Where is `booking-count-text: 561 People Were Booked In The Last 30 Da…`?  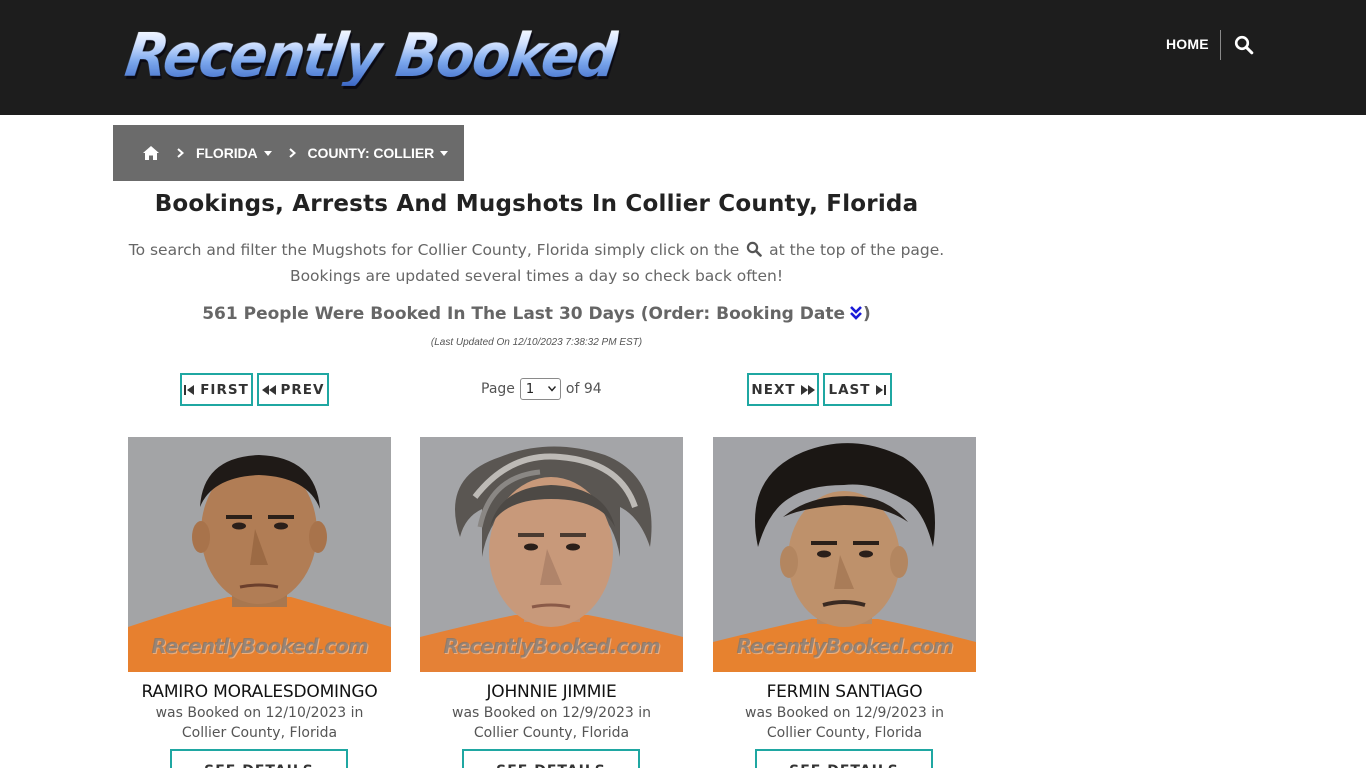
booking-count-text: 561 People Were Booked In The Last 30 Da… is located at coordinates (524, 314).